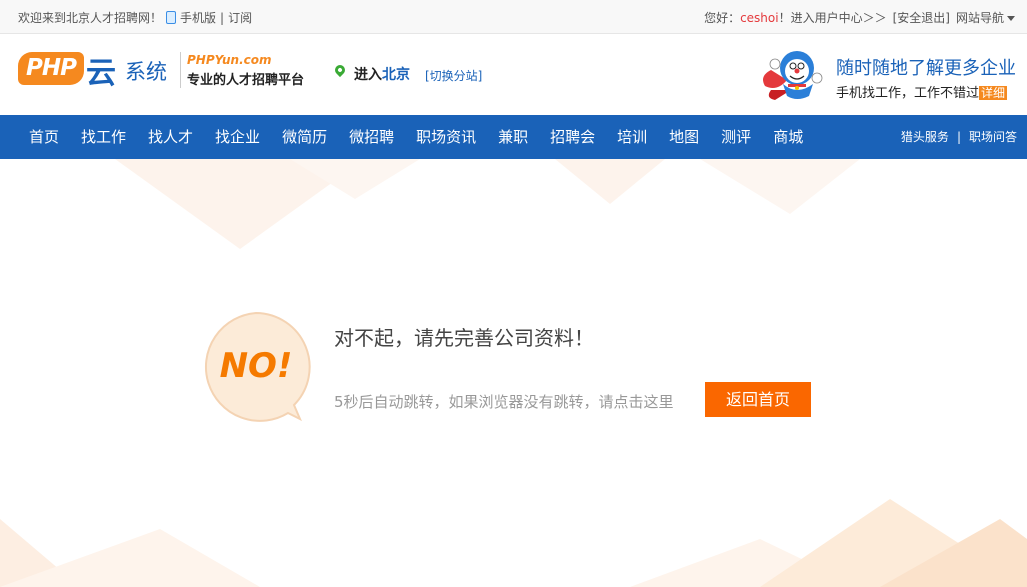 This screenshot has width=1027, height=587. Describe the element at coordinates (368, 75) in the screenshot. I see `city-enter-label: 进入` at that location.